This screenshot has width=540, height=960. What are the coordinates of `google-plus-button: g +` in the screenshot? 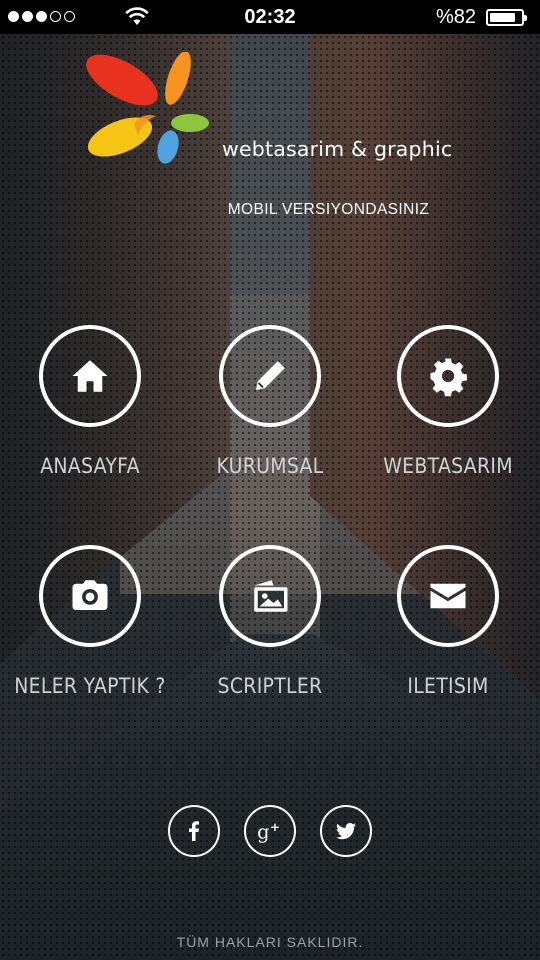 It's located at (270, 831).